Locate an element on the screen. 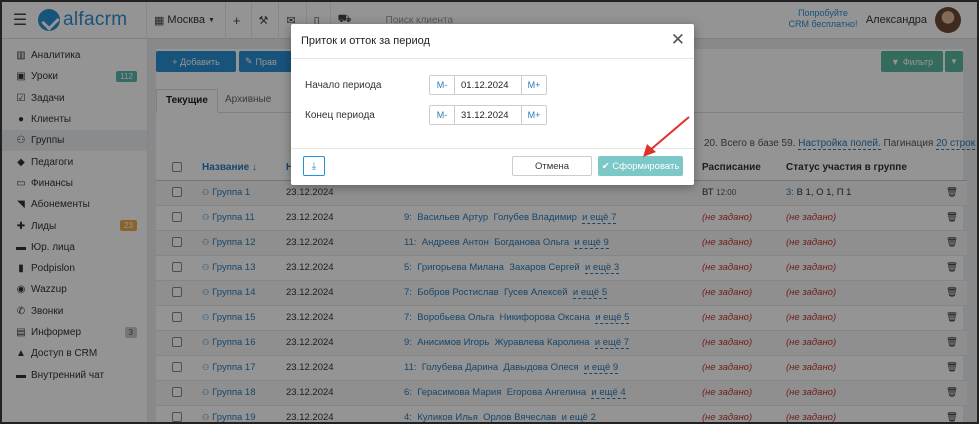 This screenshot has width=979, height=424. end-date-input: 31.12.2024 is located at coordinates (488, 115).